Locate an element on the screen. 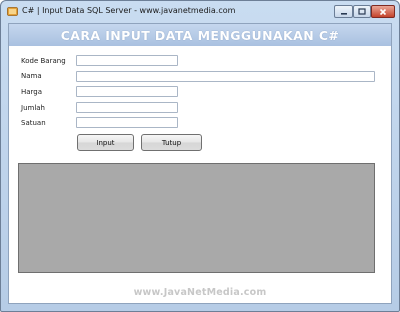  kode-barang-label: Kode Barang is located at coordinates (43, 61).